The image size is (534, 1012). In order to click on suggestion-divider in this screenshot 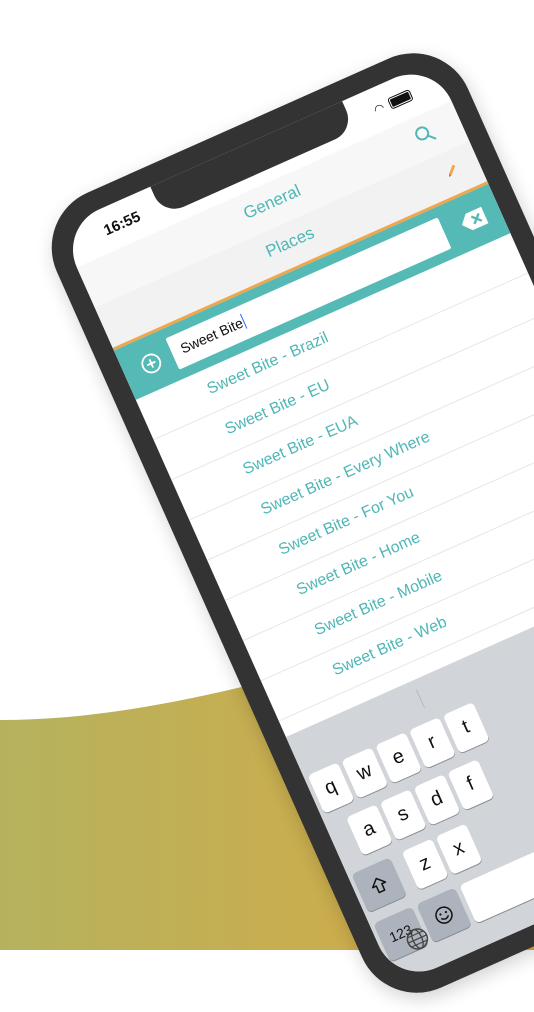, I will do `click(421, 699)`.